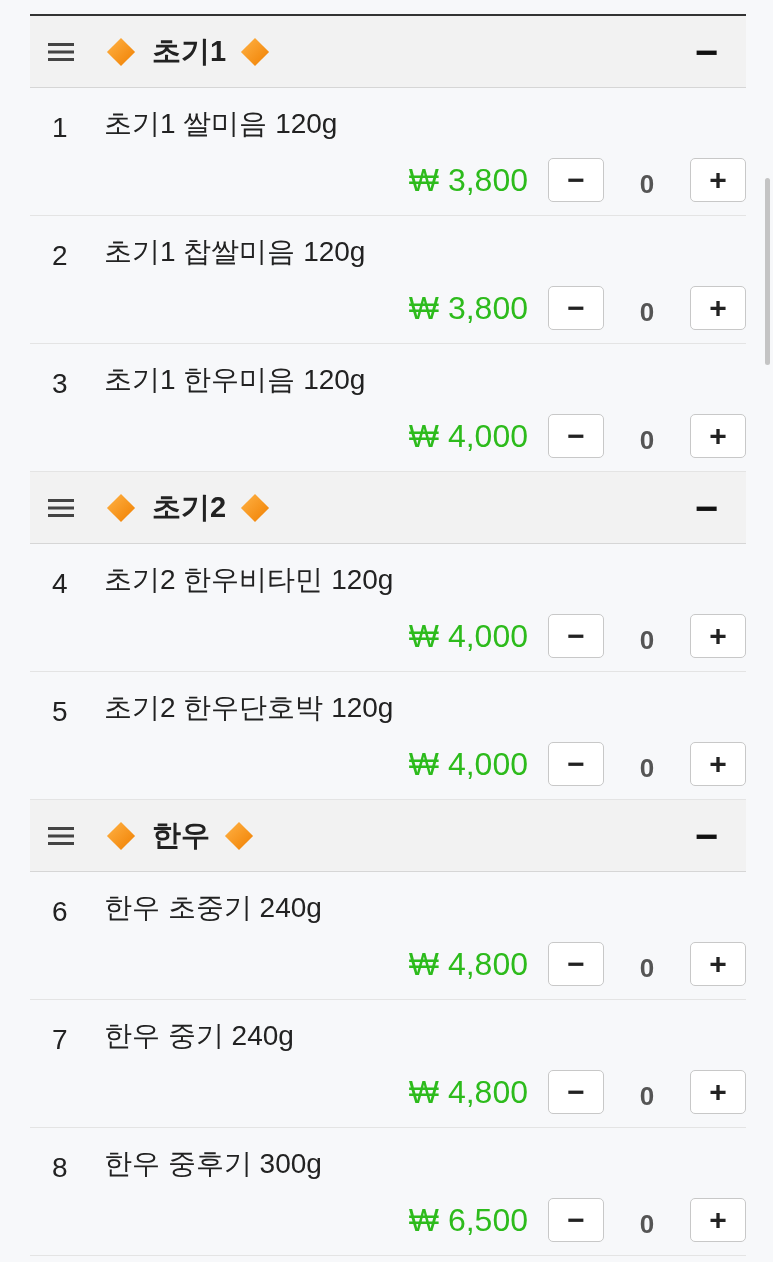  Describe the element at coordinates (60, 384) in the screenshot. I see `item-number: 3` at that location.